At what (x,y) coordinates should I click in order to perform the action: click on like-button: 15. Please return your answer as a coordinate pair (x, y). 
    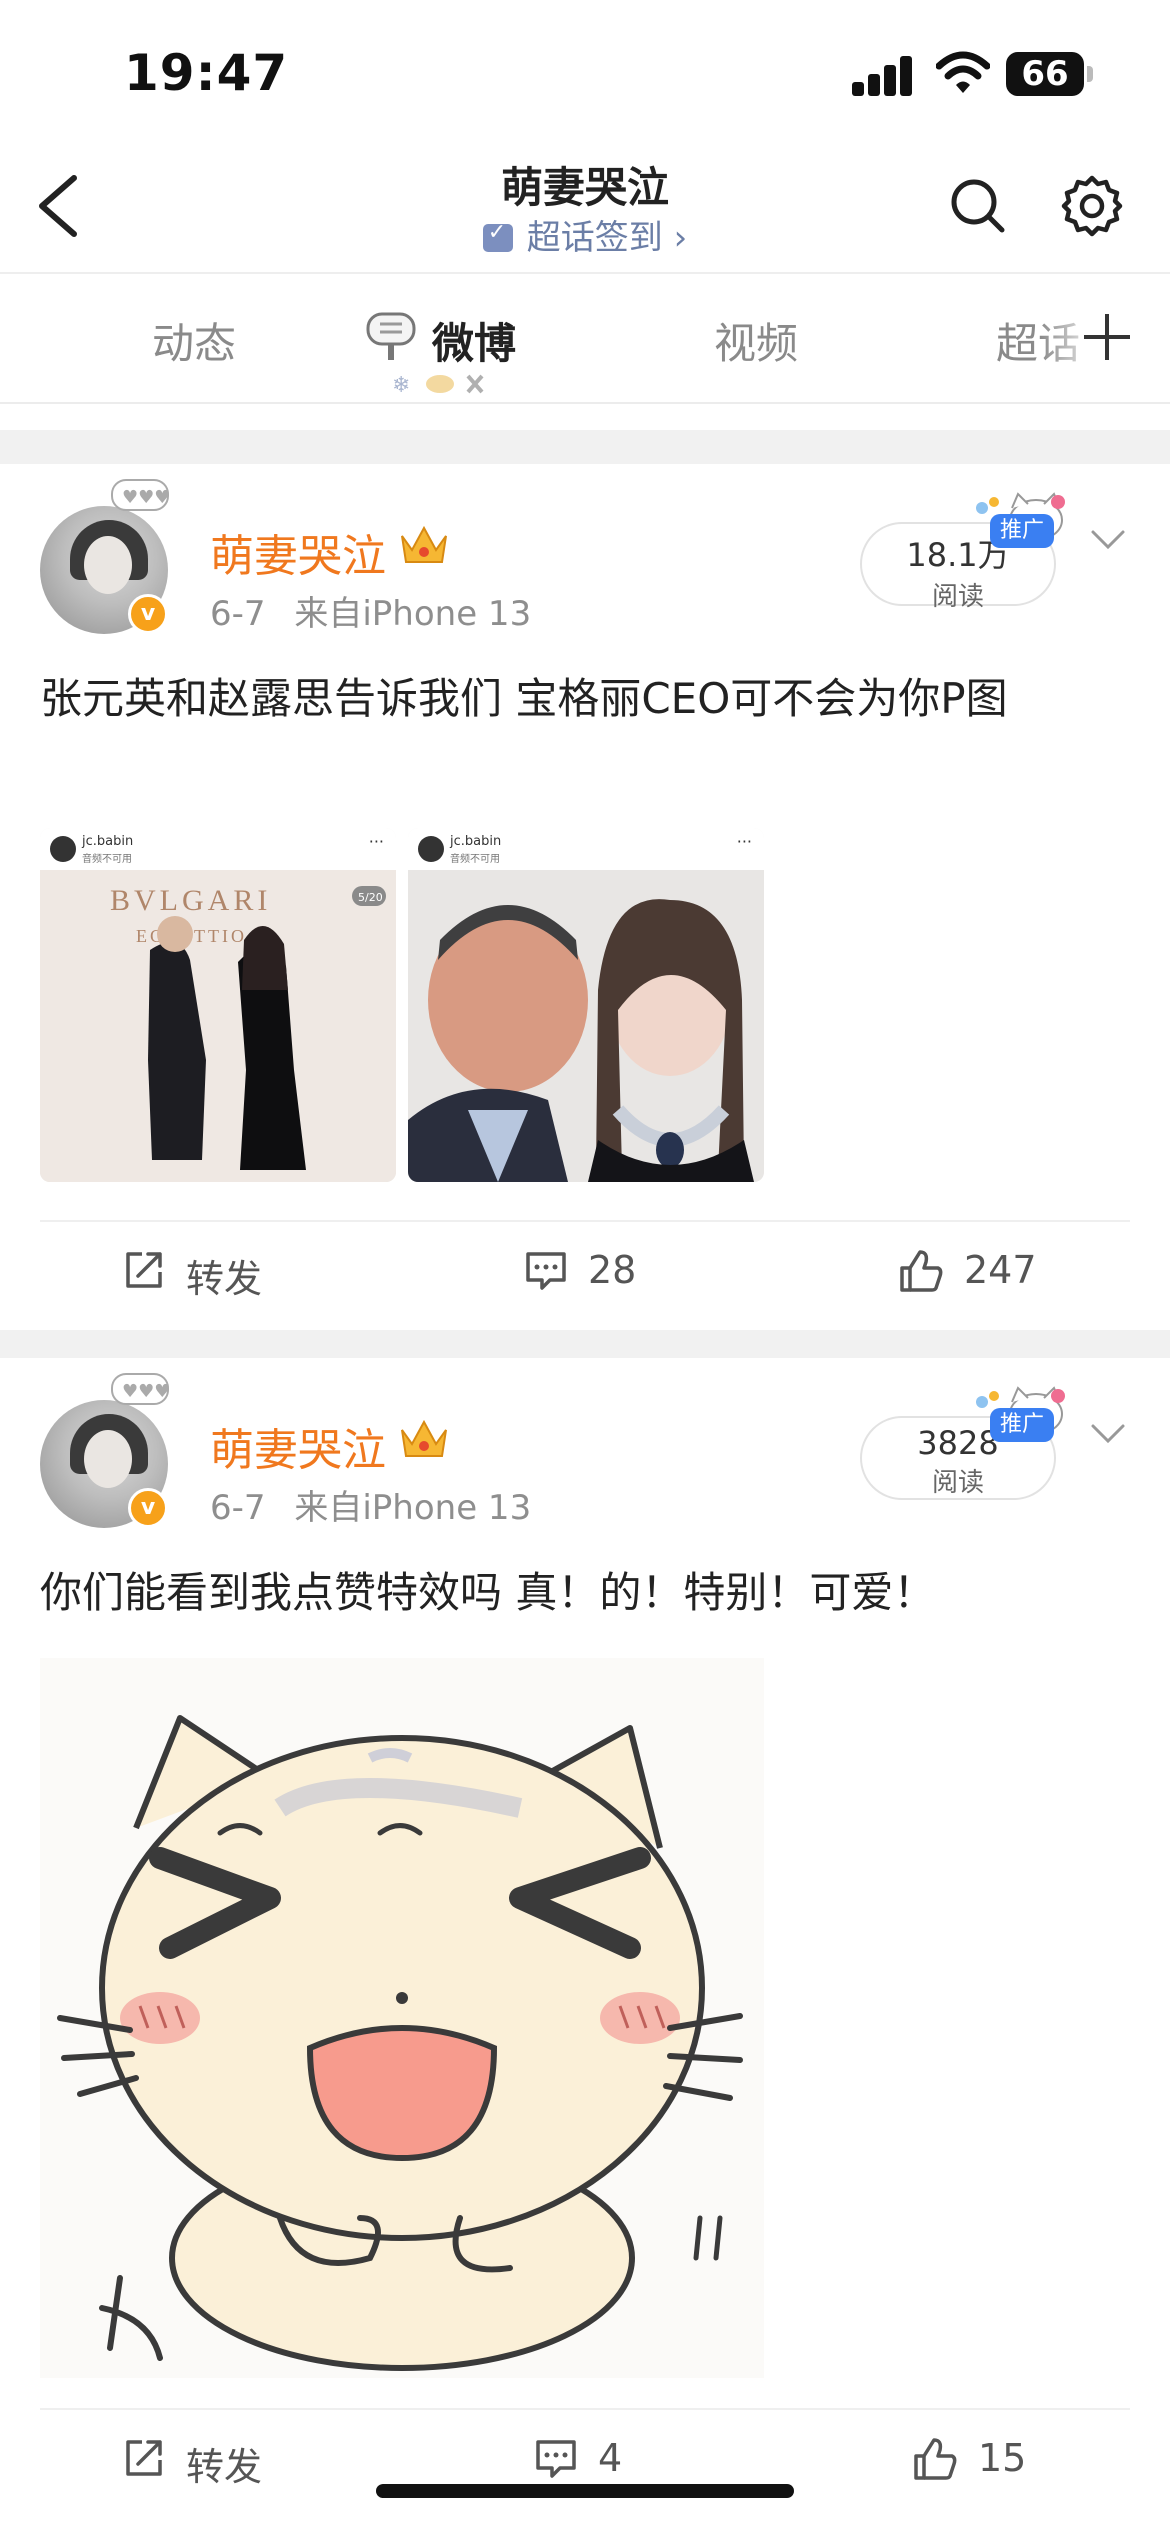
    Looking at the image, I should click on (992, 2462).